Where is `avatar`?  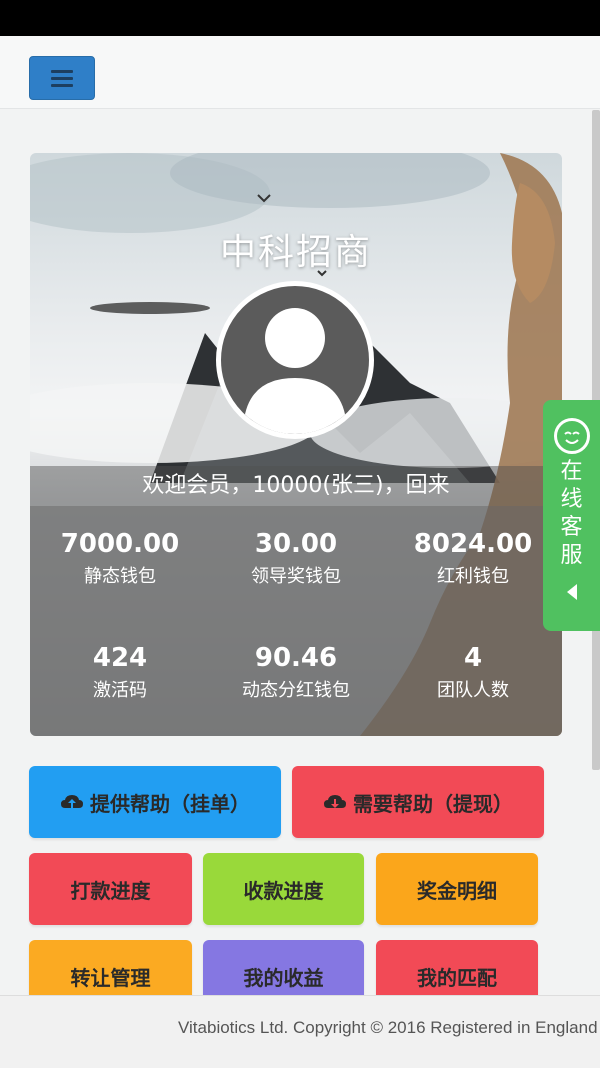 avatar is located at coordinates (295, 360).